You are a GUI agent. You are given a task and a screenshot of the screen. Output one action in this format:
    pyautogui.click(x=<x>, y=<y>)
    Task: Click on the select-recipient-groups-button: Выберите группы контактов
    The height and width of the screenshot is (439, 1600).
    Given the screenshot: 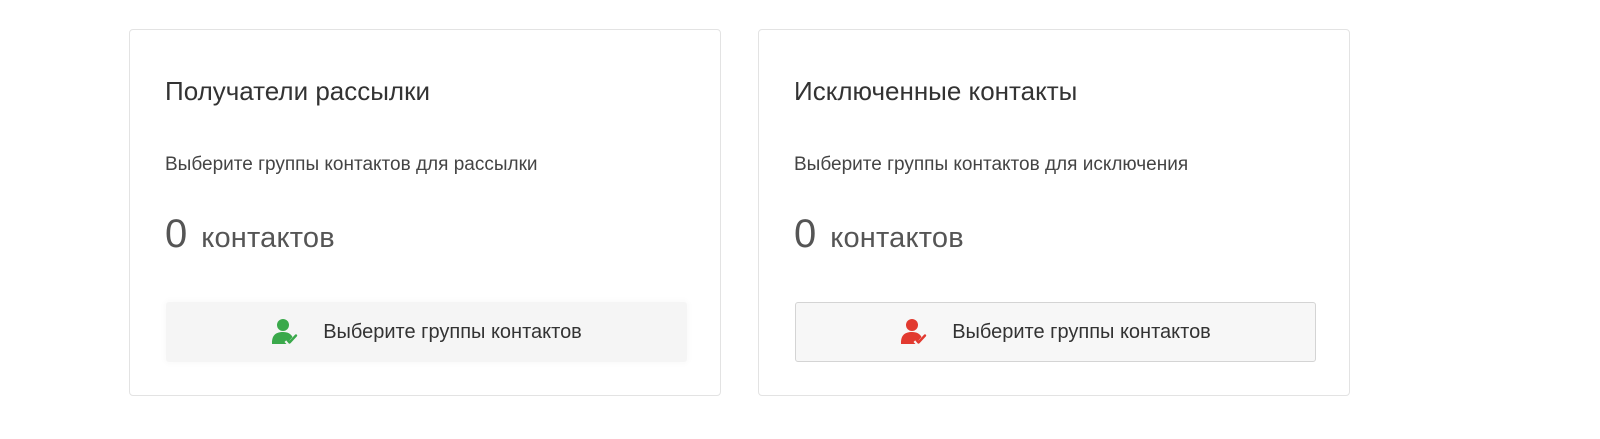 What is the action you would take?
    pyautogui.click(x=426, y=332)
    